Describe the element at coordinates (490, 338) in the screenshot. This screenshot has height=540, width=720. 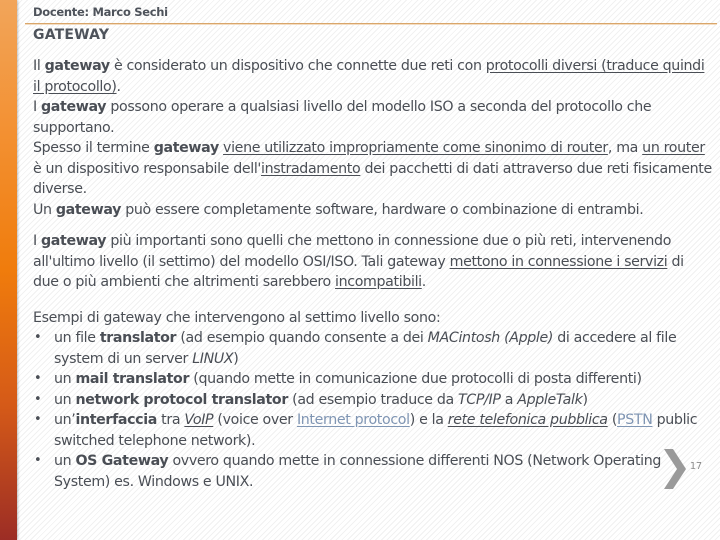
I see `italic-term: MACintosh (Apple)` at that location.